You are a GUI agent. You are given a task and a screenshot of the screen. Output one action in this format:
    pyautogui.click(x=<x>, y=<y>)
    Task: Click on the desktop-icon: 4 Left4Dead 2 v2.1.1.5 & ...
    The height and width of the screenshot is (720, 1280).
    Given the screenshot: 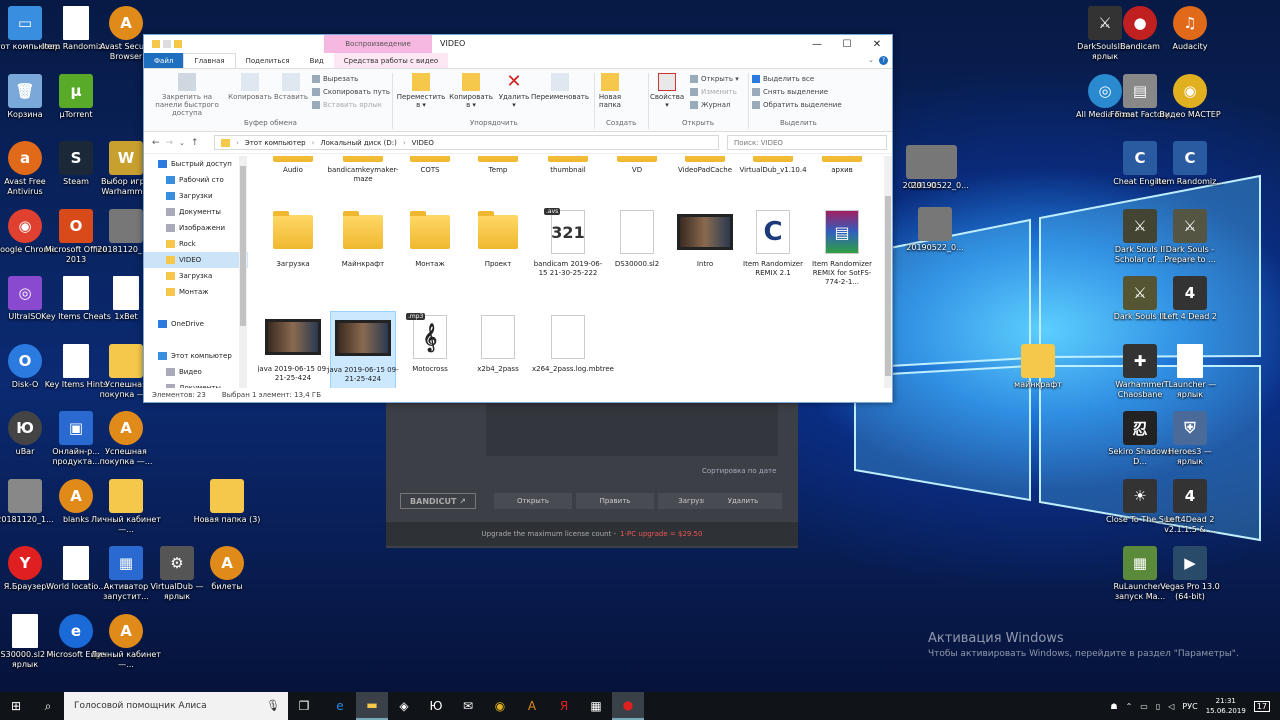 What is the action you would take?
    pyautogui.click(x=1190, y=510)
    